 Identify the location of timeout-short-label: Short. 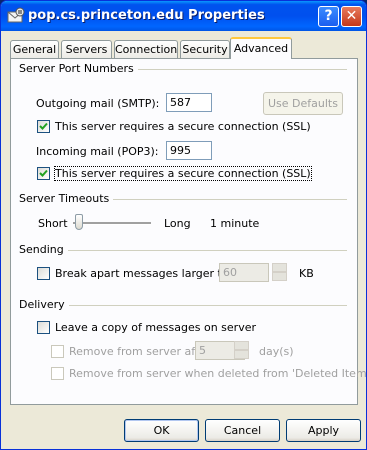
(53, 223).